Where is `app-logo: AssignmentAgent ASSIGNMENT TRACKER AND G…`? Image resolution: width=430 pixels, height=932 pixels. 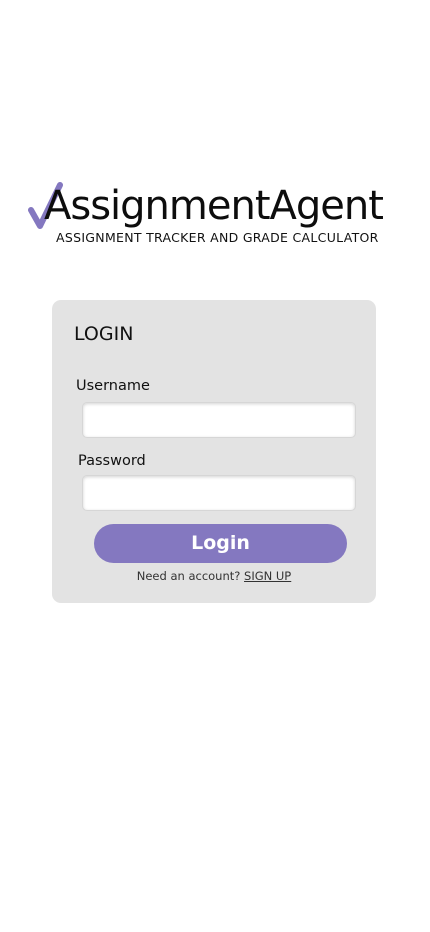
app-logo: AssignmentAgent ASSIGNMENT TRACKER AND G… is located at coordinates (218, 215).